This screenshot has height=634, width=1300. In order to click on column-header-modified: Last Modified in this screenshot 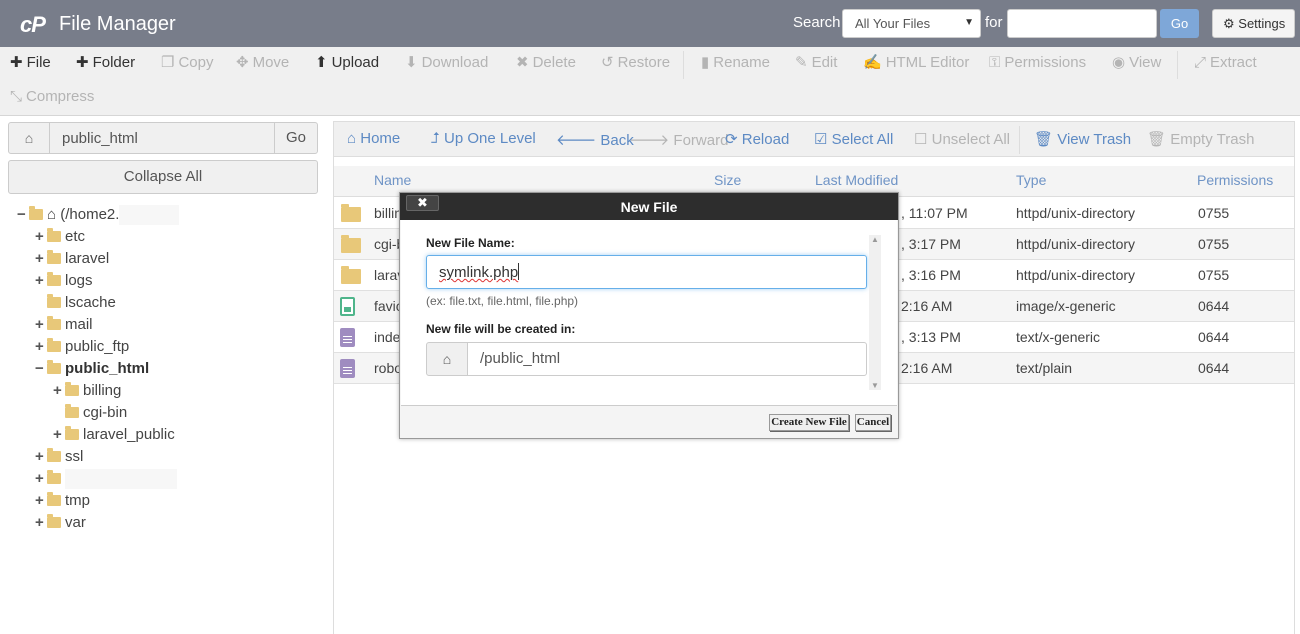, I will do `click(856, 180)`.